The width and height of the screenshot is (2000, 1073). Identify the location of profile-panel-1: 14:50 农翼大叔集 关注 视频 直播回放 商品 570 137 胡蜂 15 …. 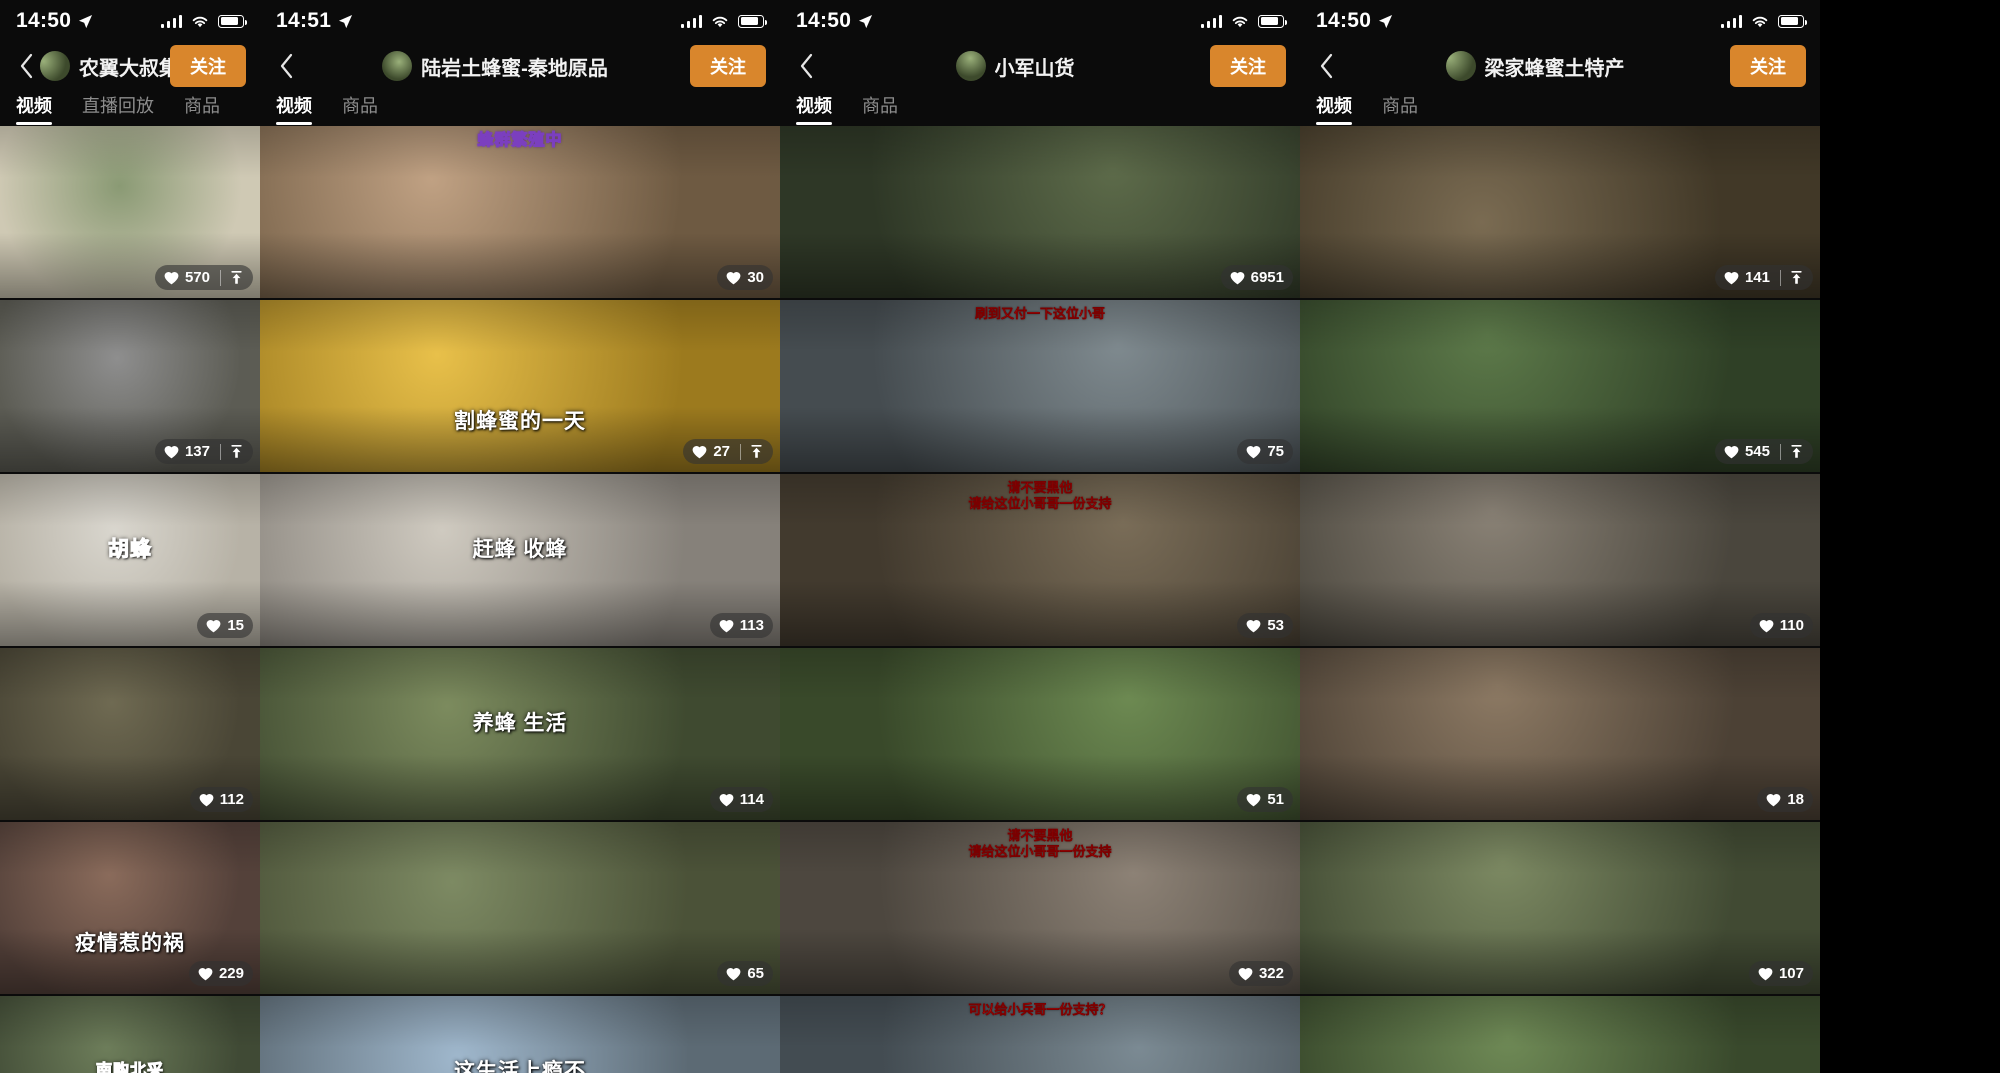
(130, 536).